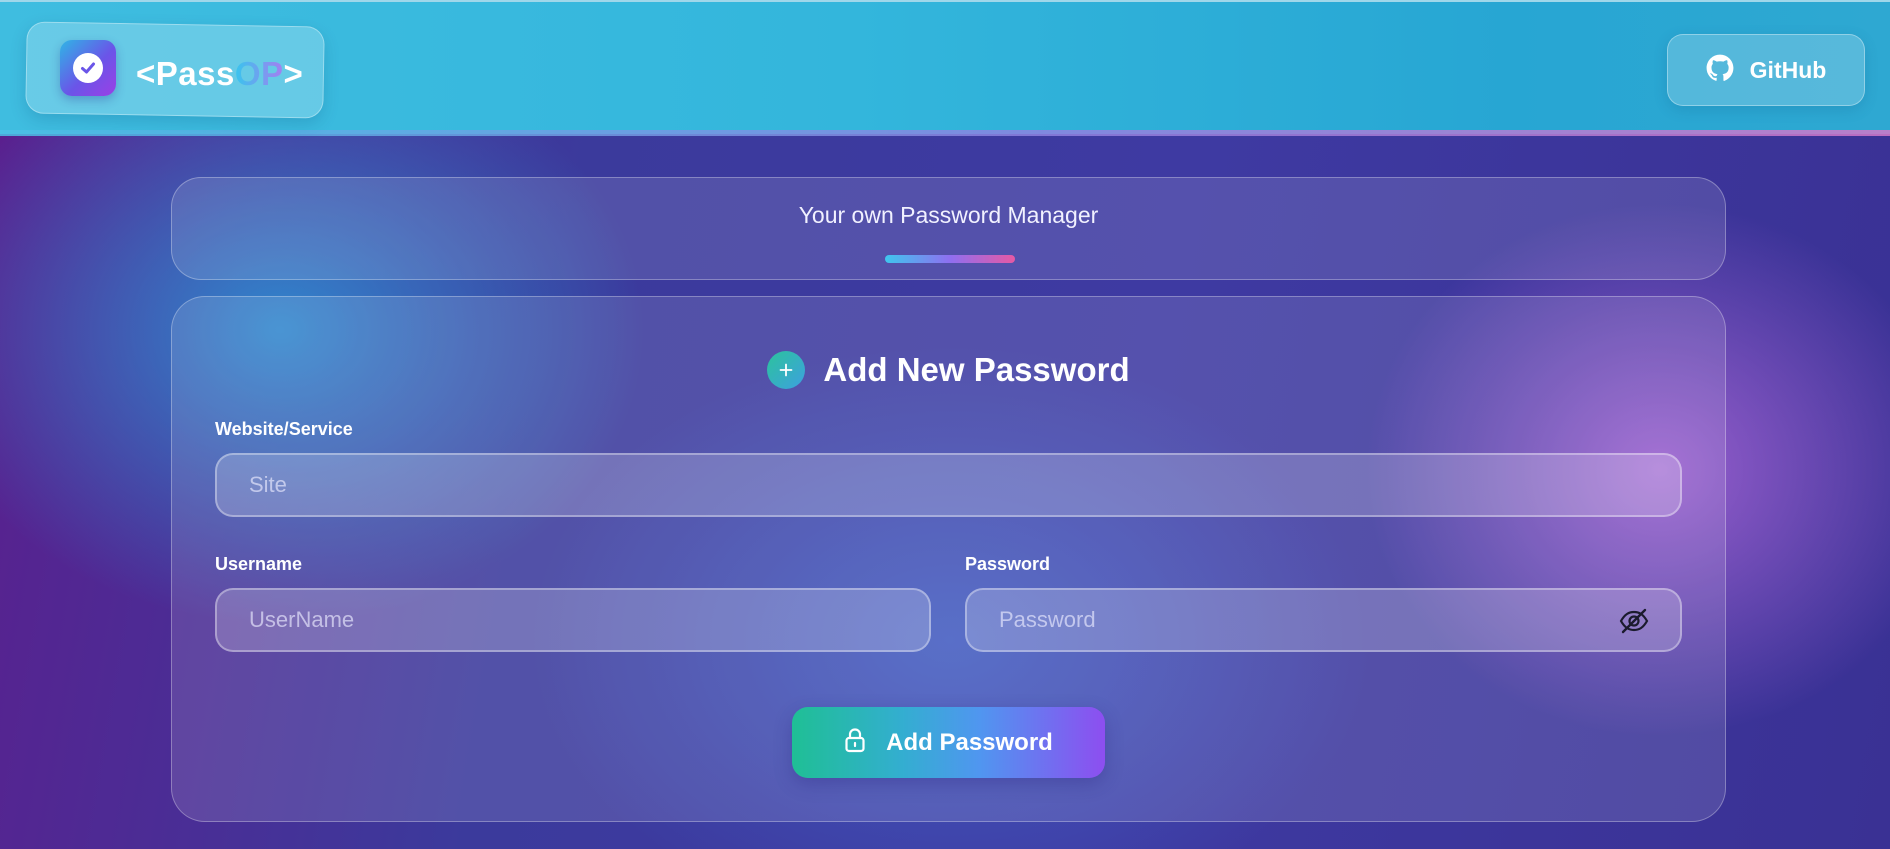  I want to click on tagline-underline, so click(950, 259).